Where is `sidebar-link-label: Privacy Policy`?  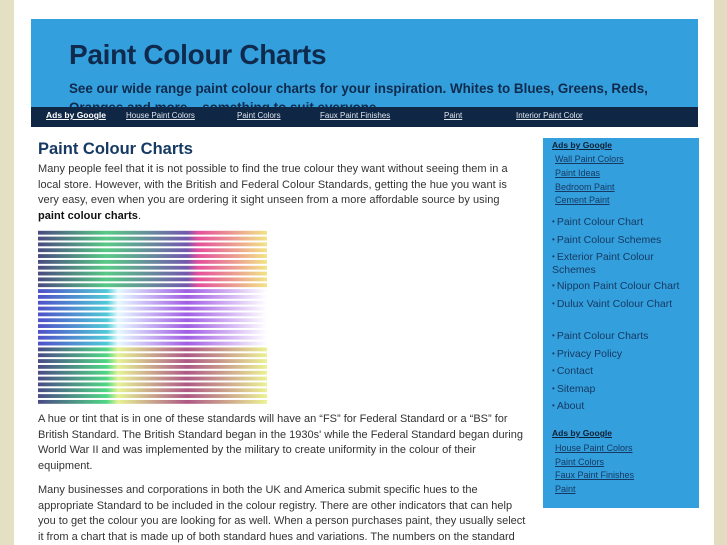
sidebar-link-label: Privacy Policy is located at coordinates (589, 354).